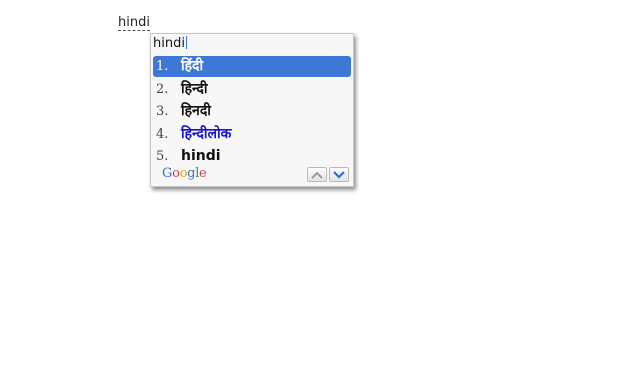 The height and width of the screenshot is (378, 630). I want to click on candidate-text: हिनदी, so click(196, 111).